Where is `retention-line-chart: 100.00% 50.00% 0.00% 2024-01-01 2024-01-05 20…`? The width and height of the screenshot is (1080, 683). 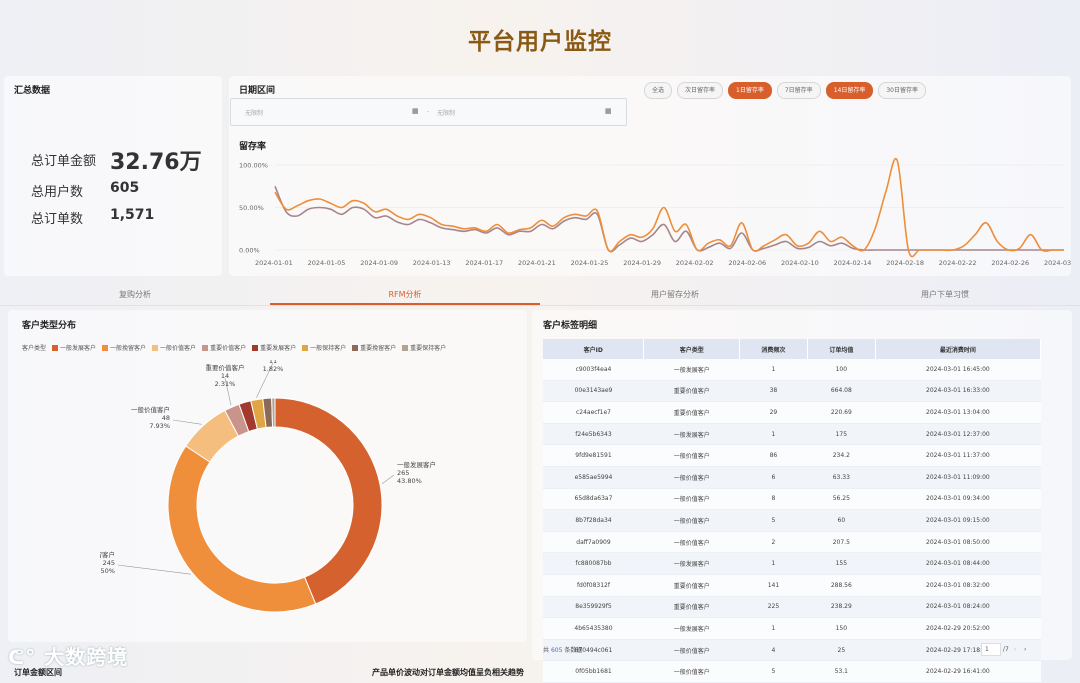 retention-line-chart: 100.00% 50.00% 0.00% 2024-01-01 2024-01-05 20… is located at coordinates (655, 212).